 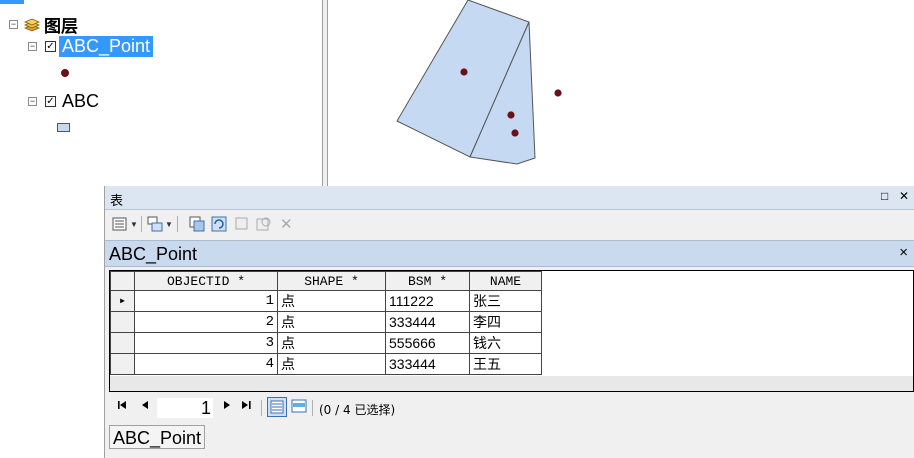 I want to click on last-record-icon, so click(x=247, y=406).